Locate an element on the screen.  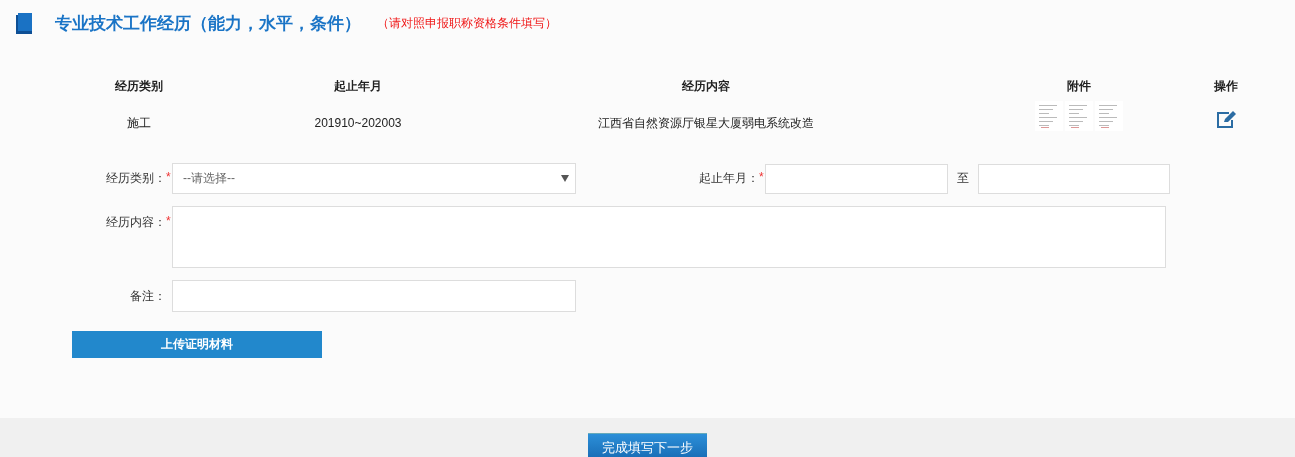
column-header: 经历内容 is located at coordinates (706, 86).